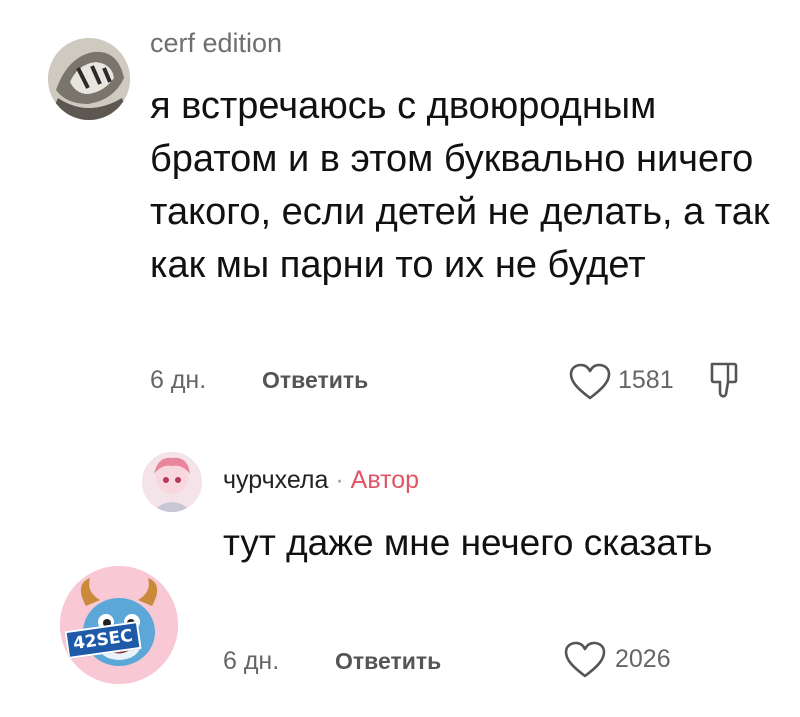  Describe the element at coordinates (275, 480) in the screenshot. I see `reply-username: чурчхела` at that location.